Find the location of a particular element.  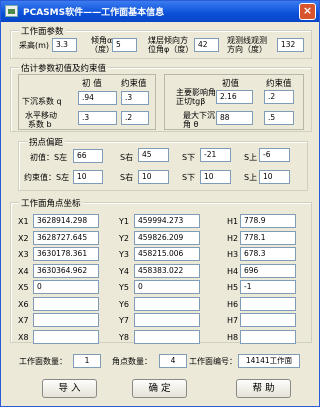

group-title: 工作面角点坐标 is located at coordinates (51, 203).